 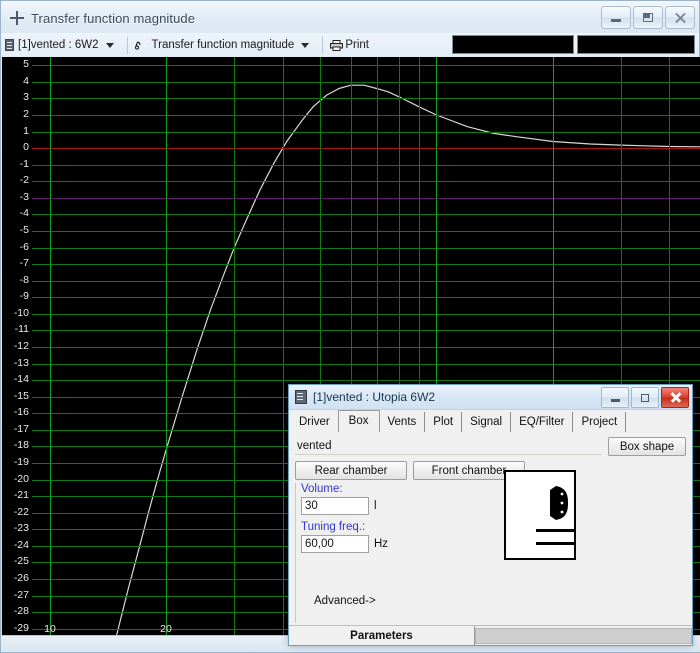 I want to click on dialog-tabs: Driver Box Vents Plot Signal EQ/Filter Project, so click(x=490, y=421).